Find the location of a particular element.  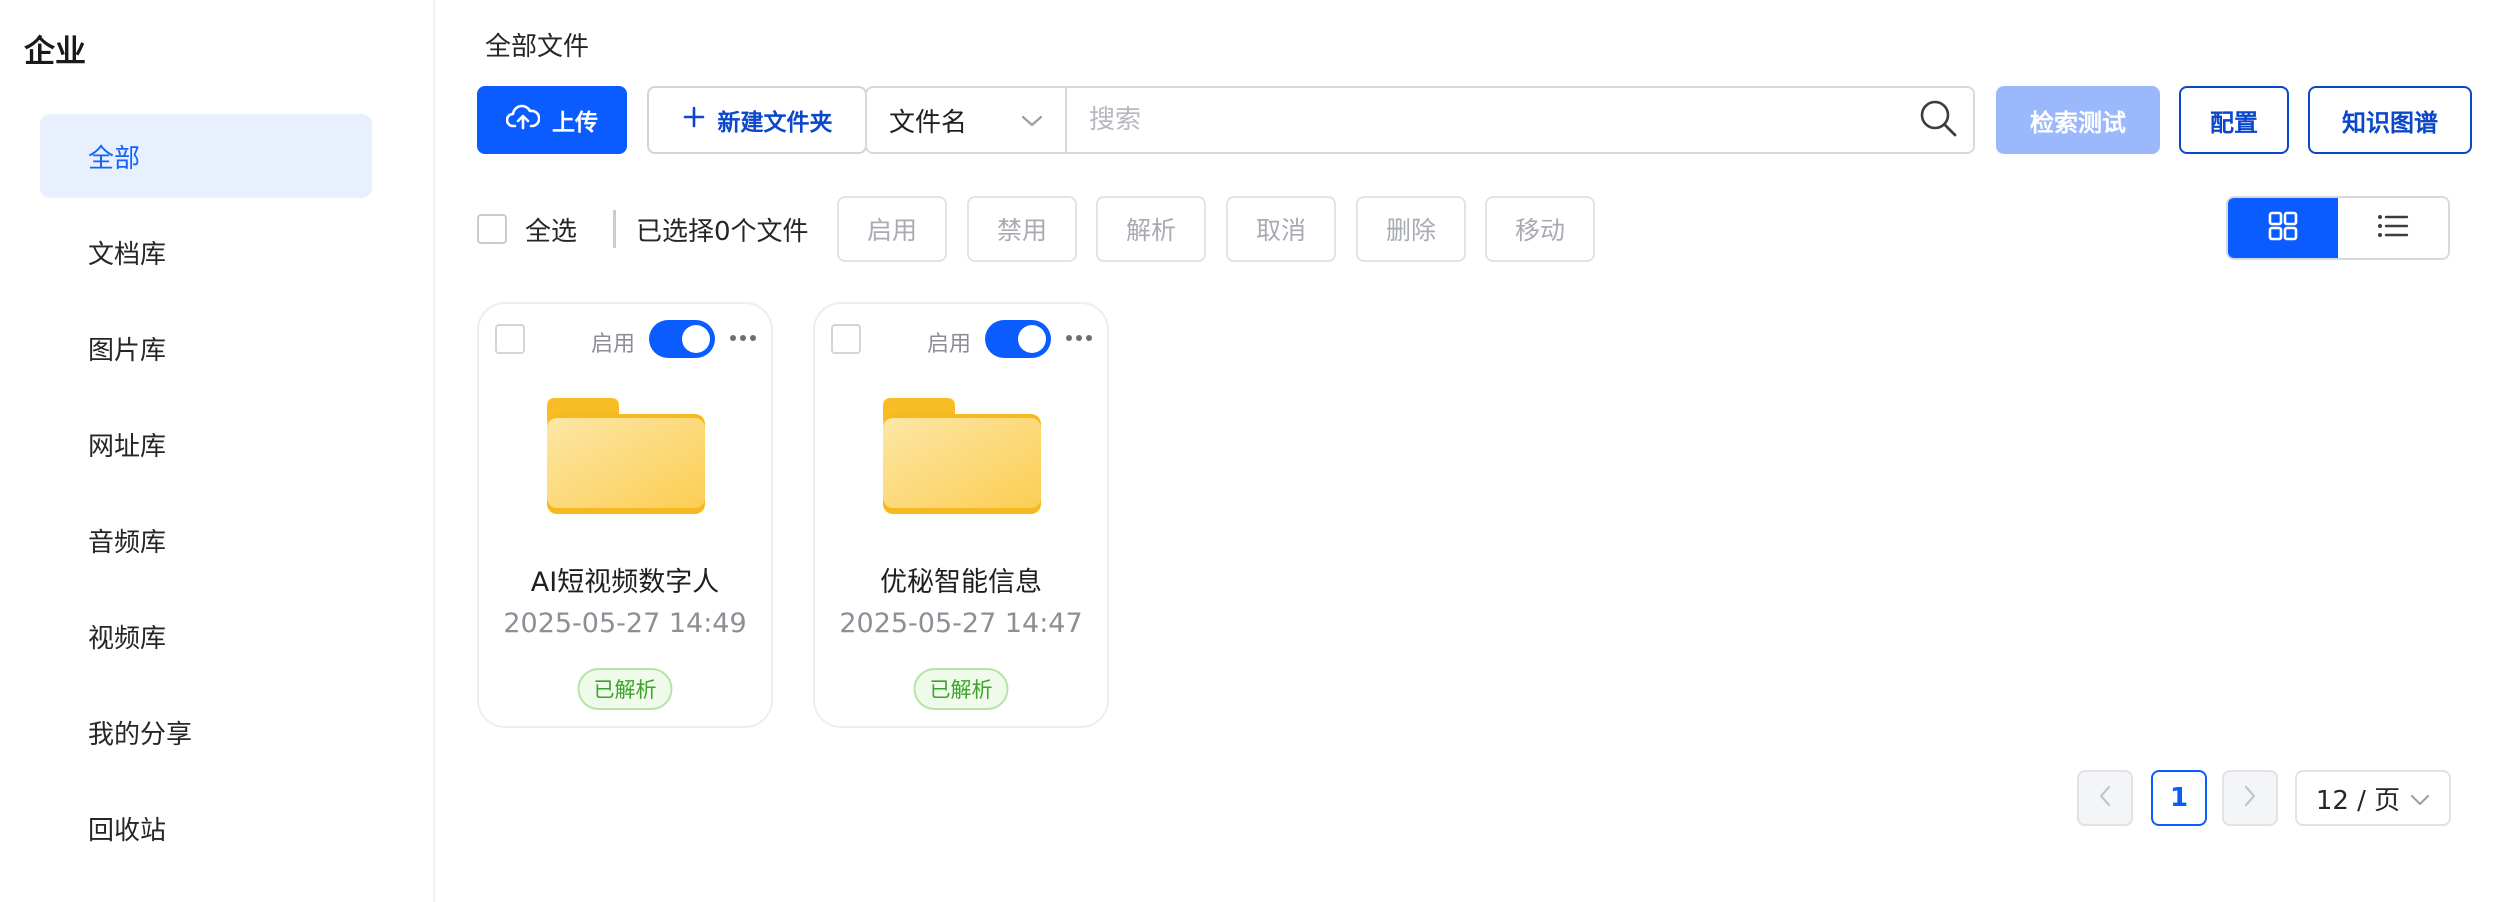

search-bar: 文件名 is located at coordinates (1420, 120).